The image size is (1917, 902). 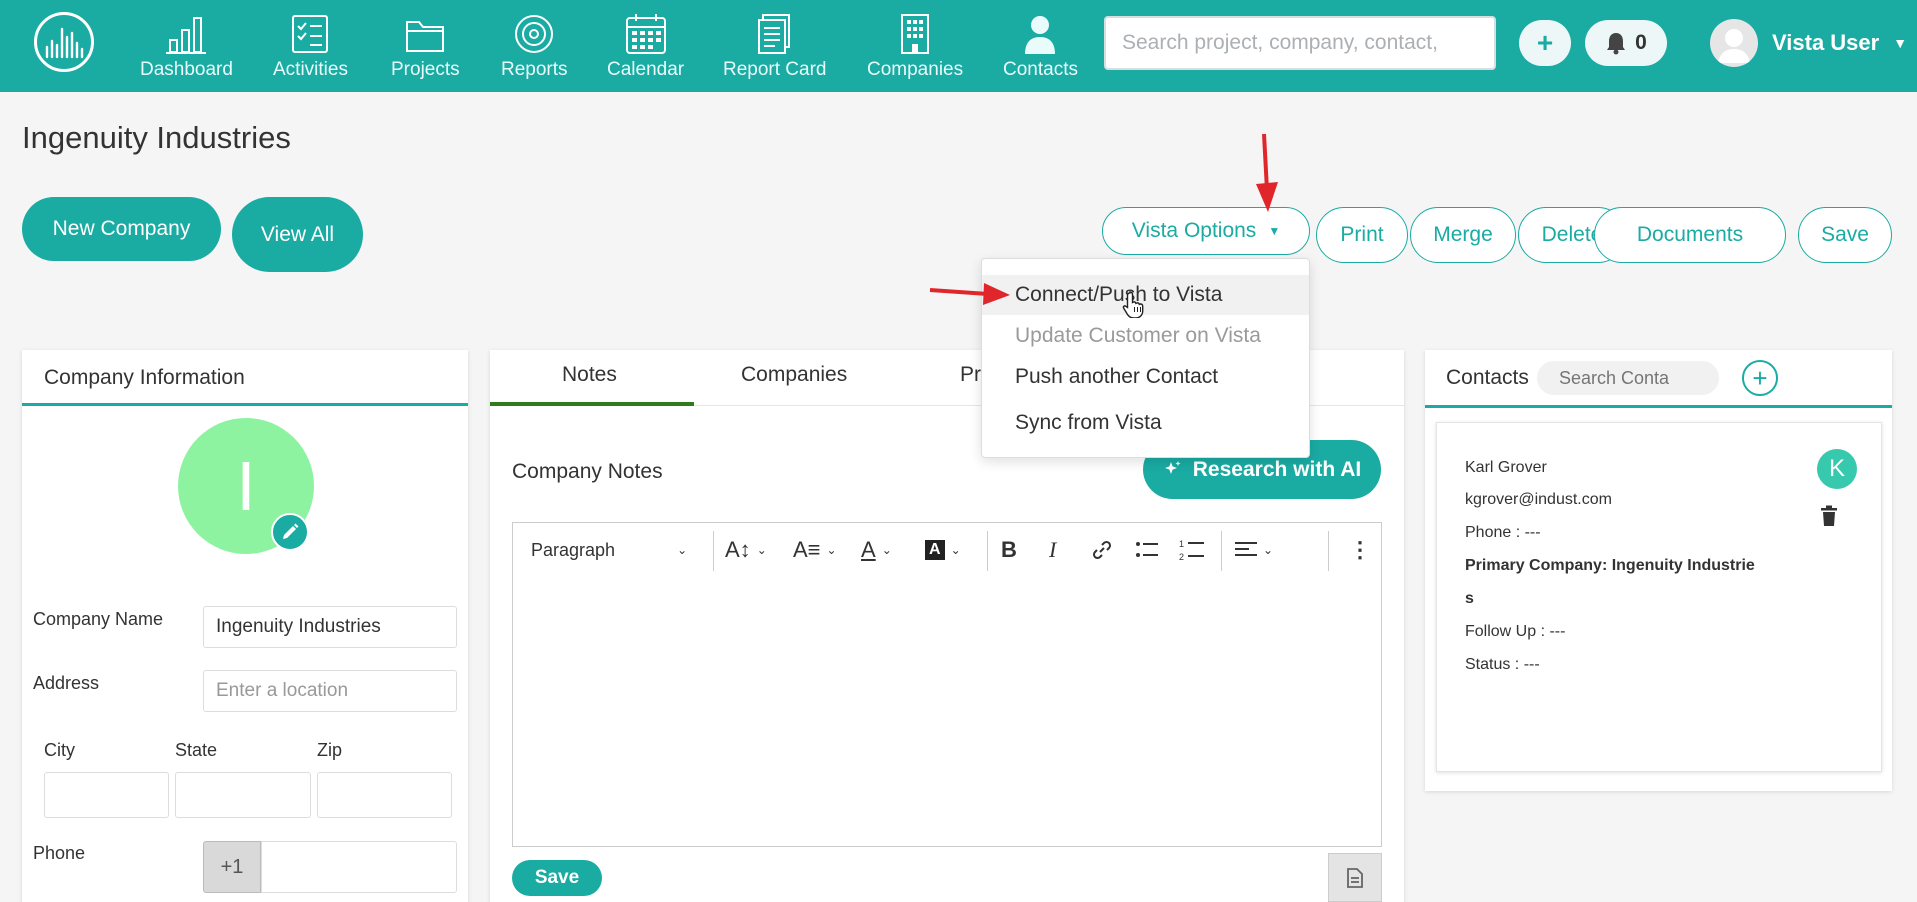 What do you see at coordinates (1267, 172) in the screenshot?
I see `annotation-arrow-down` at bounding box center [1267, 172].